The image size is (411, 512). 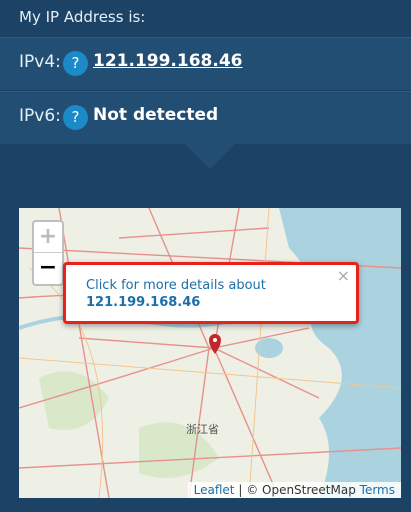 What do you see at coordinates (210, 156) in the screenshot?
I see `row-pointer-arrow` at bounding box center [210, 156].